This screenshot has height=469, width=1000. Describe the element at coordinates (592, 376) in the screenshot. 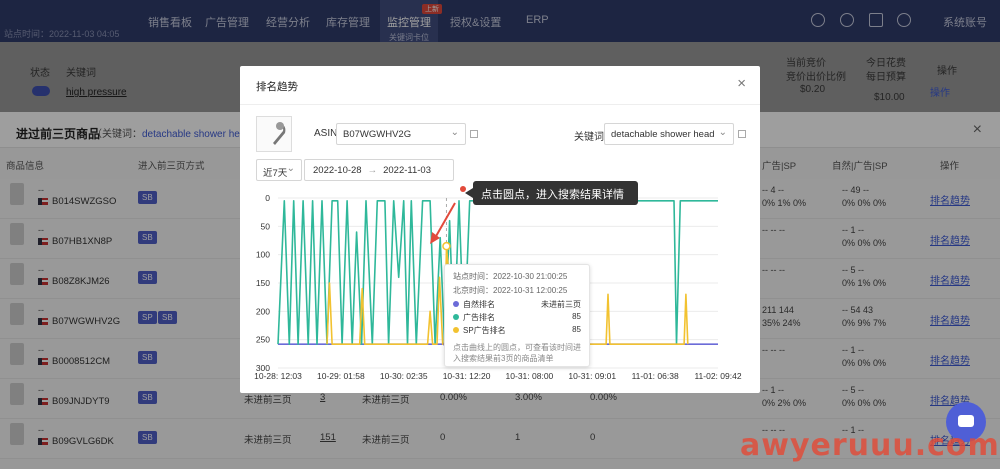

I see `x-tick-label: 10-31: 09:01` at that location.